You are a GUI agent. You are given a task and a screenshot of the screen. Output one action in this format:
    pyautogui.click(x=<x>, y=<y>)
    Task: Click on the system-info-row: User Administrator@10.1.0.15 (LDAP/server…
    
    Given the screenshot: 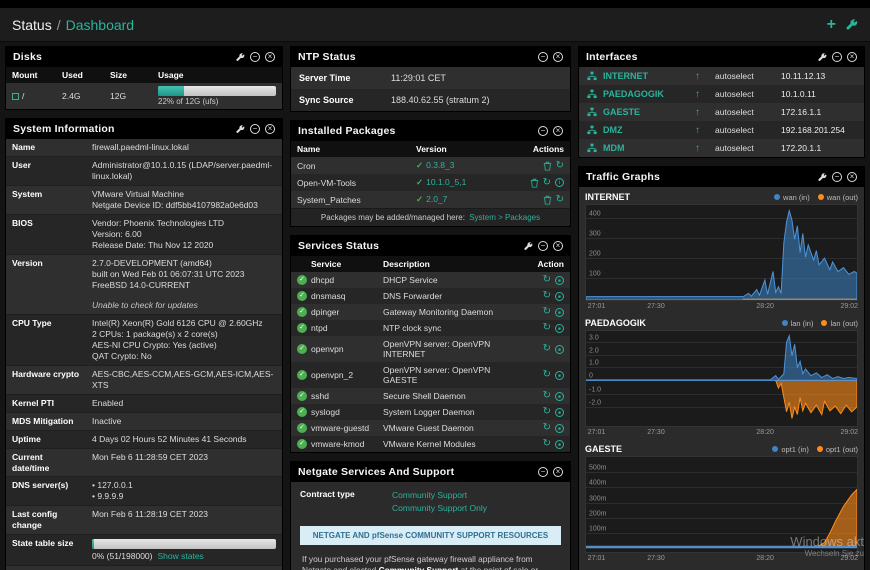 What is the action you would take?
    pyautogui.click(x=144, y=172)
    